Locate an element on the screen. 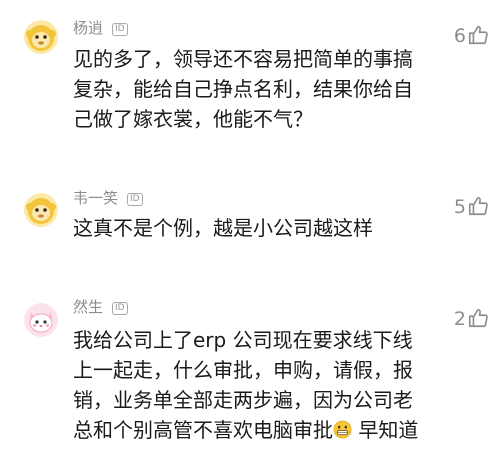 The width and height of the screenshot is (499, 450). comment-line-text: 早知道 is located at coordinates (388, 430).